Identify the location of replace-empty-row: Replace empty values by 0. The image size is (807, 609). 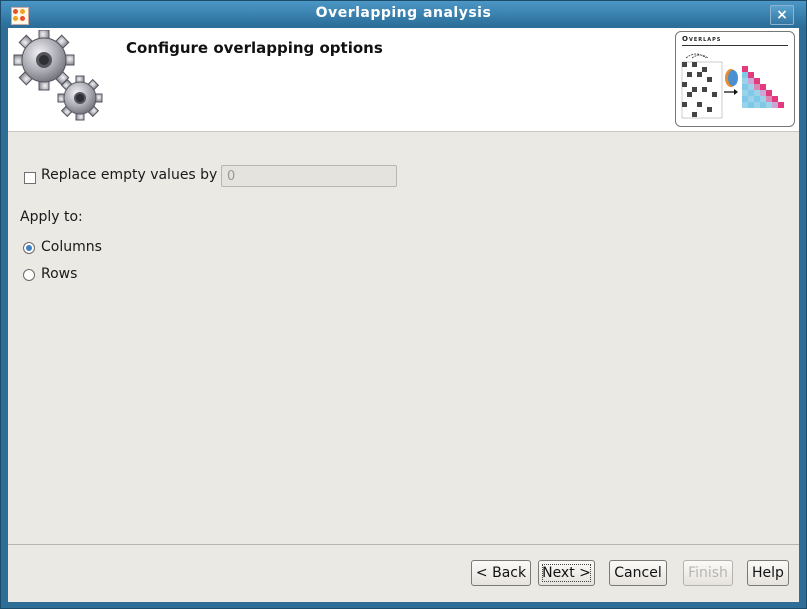
(223, 177).